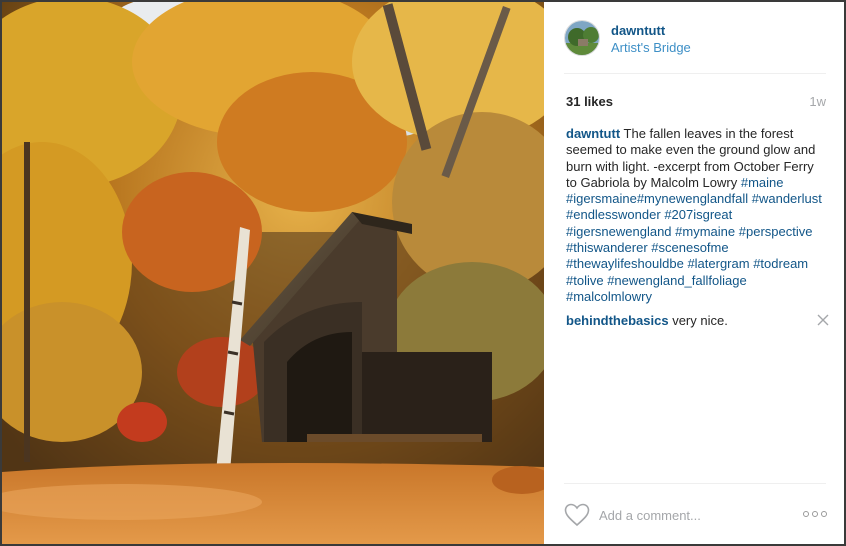  Describe the element at coordinates (689, 247) in the screenshot. I see `hashtag-link: #scenesofme` at that location.